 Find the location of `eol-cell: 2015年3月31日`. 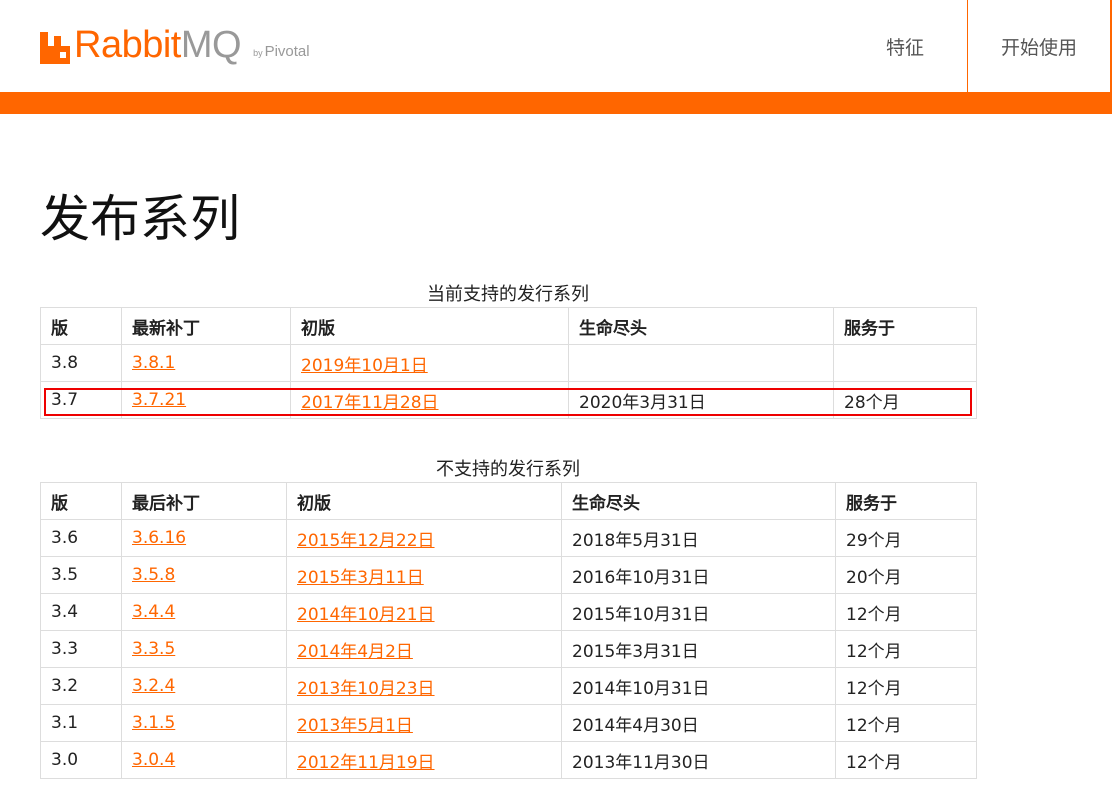

eol-cell: 2015年3月31日 is located at coordinates (698, 649).